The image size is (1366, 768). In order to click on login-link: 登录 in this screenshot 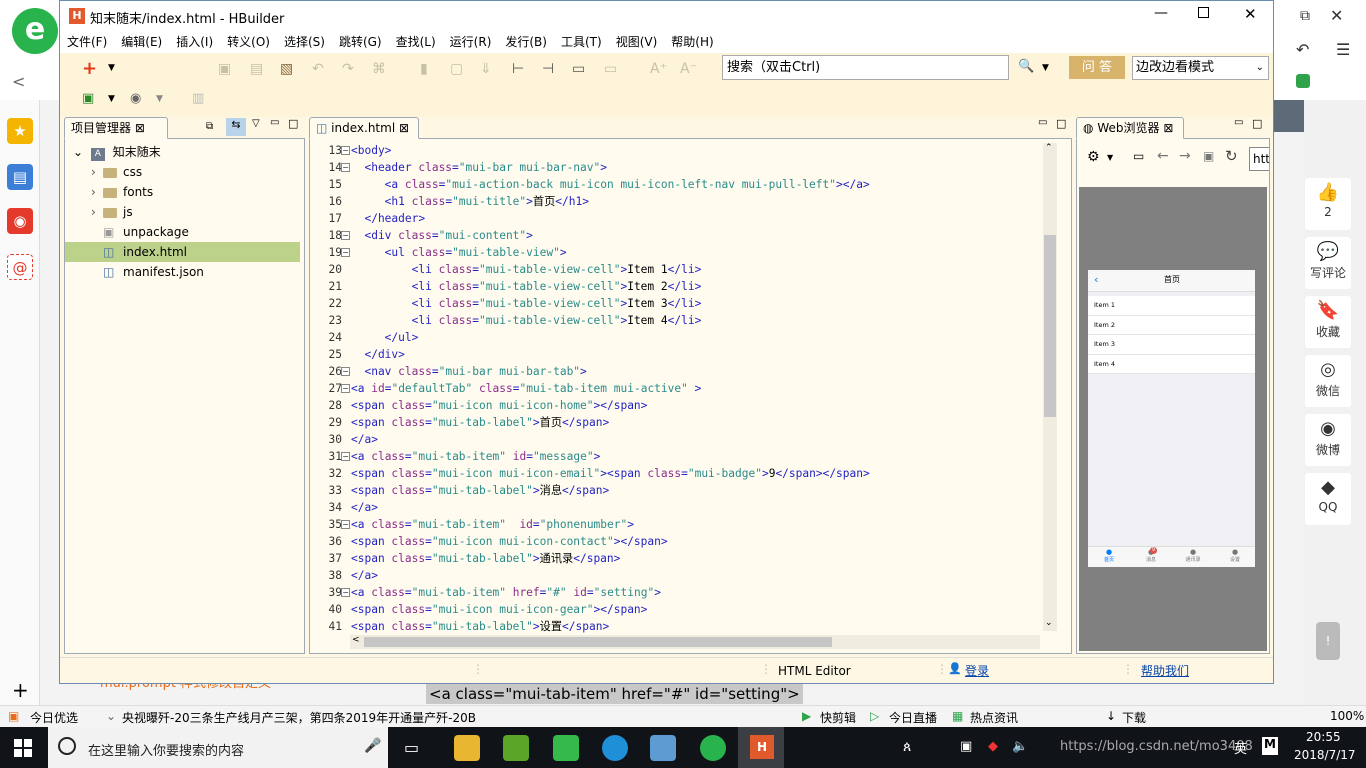, I will do `click(977, 670)`.